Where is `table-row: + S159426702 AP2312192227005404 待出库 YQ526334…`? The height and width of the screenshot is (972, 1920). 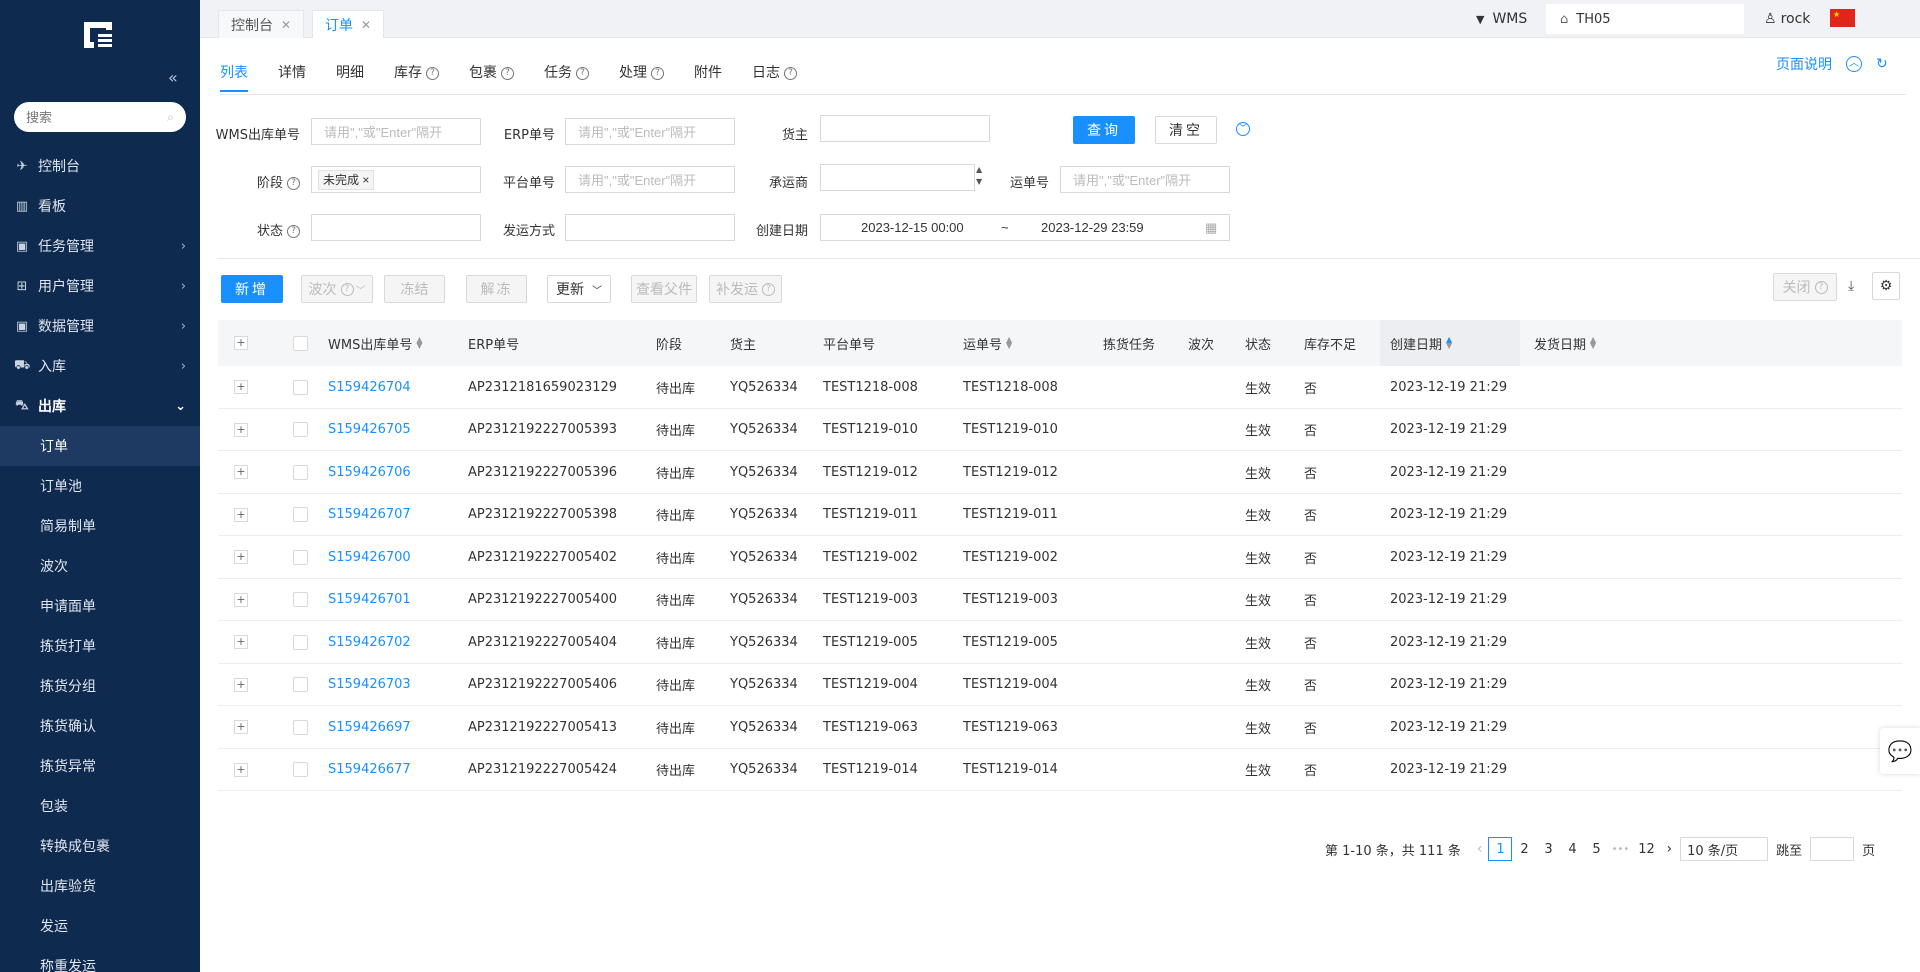 table-row: + S159426702 AP2312192227005404 待出库 YQ526334… is located at coordinates (1060, 642).